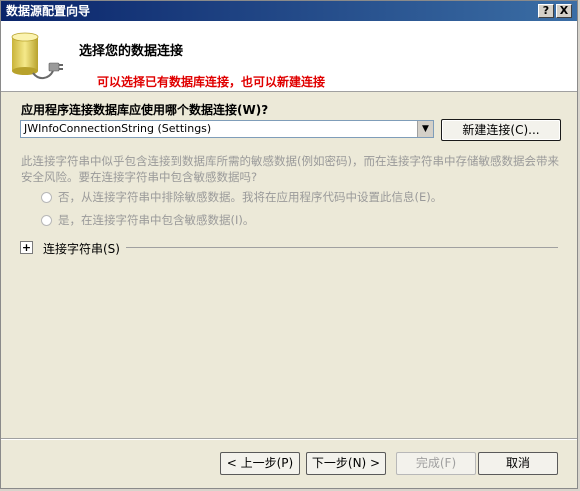  What do you see at coordinates (518, 463) in the screenshot?
I see `cancel-button: 取消` at bounding box center [518, 463].